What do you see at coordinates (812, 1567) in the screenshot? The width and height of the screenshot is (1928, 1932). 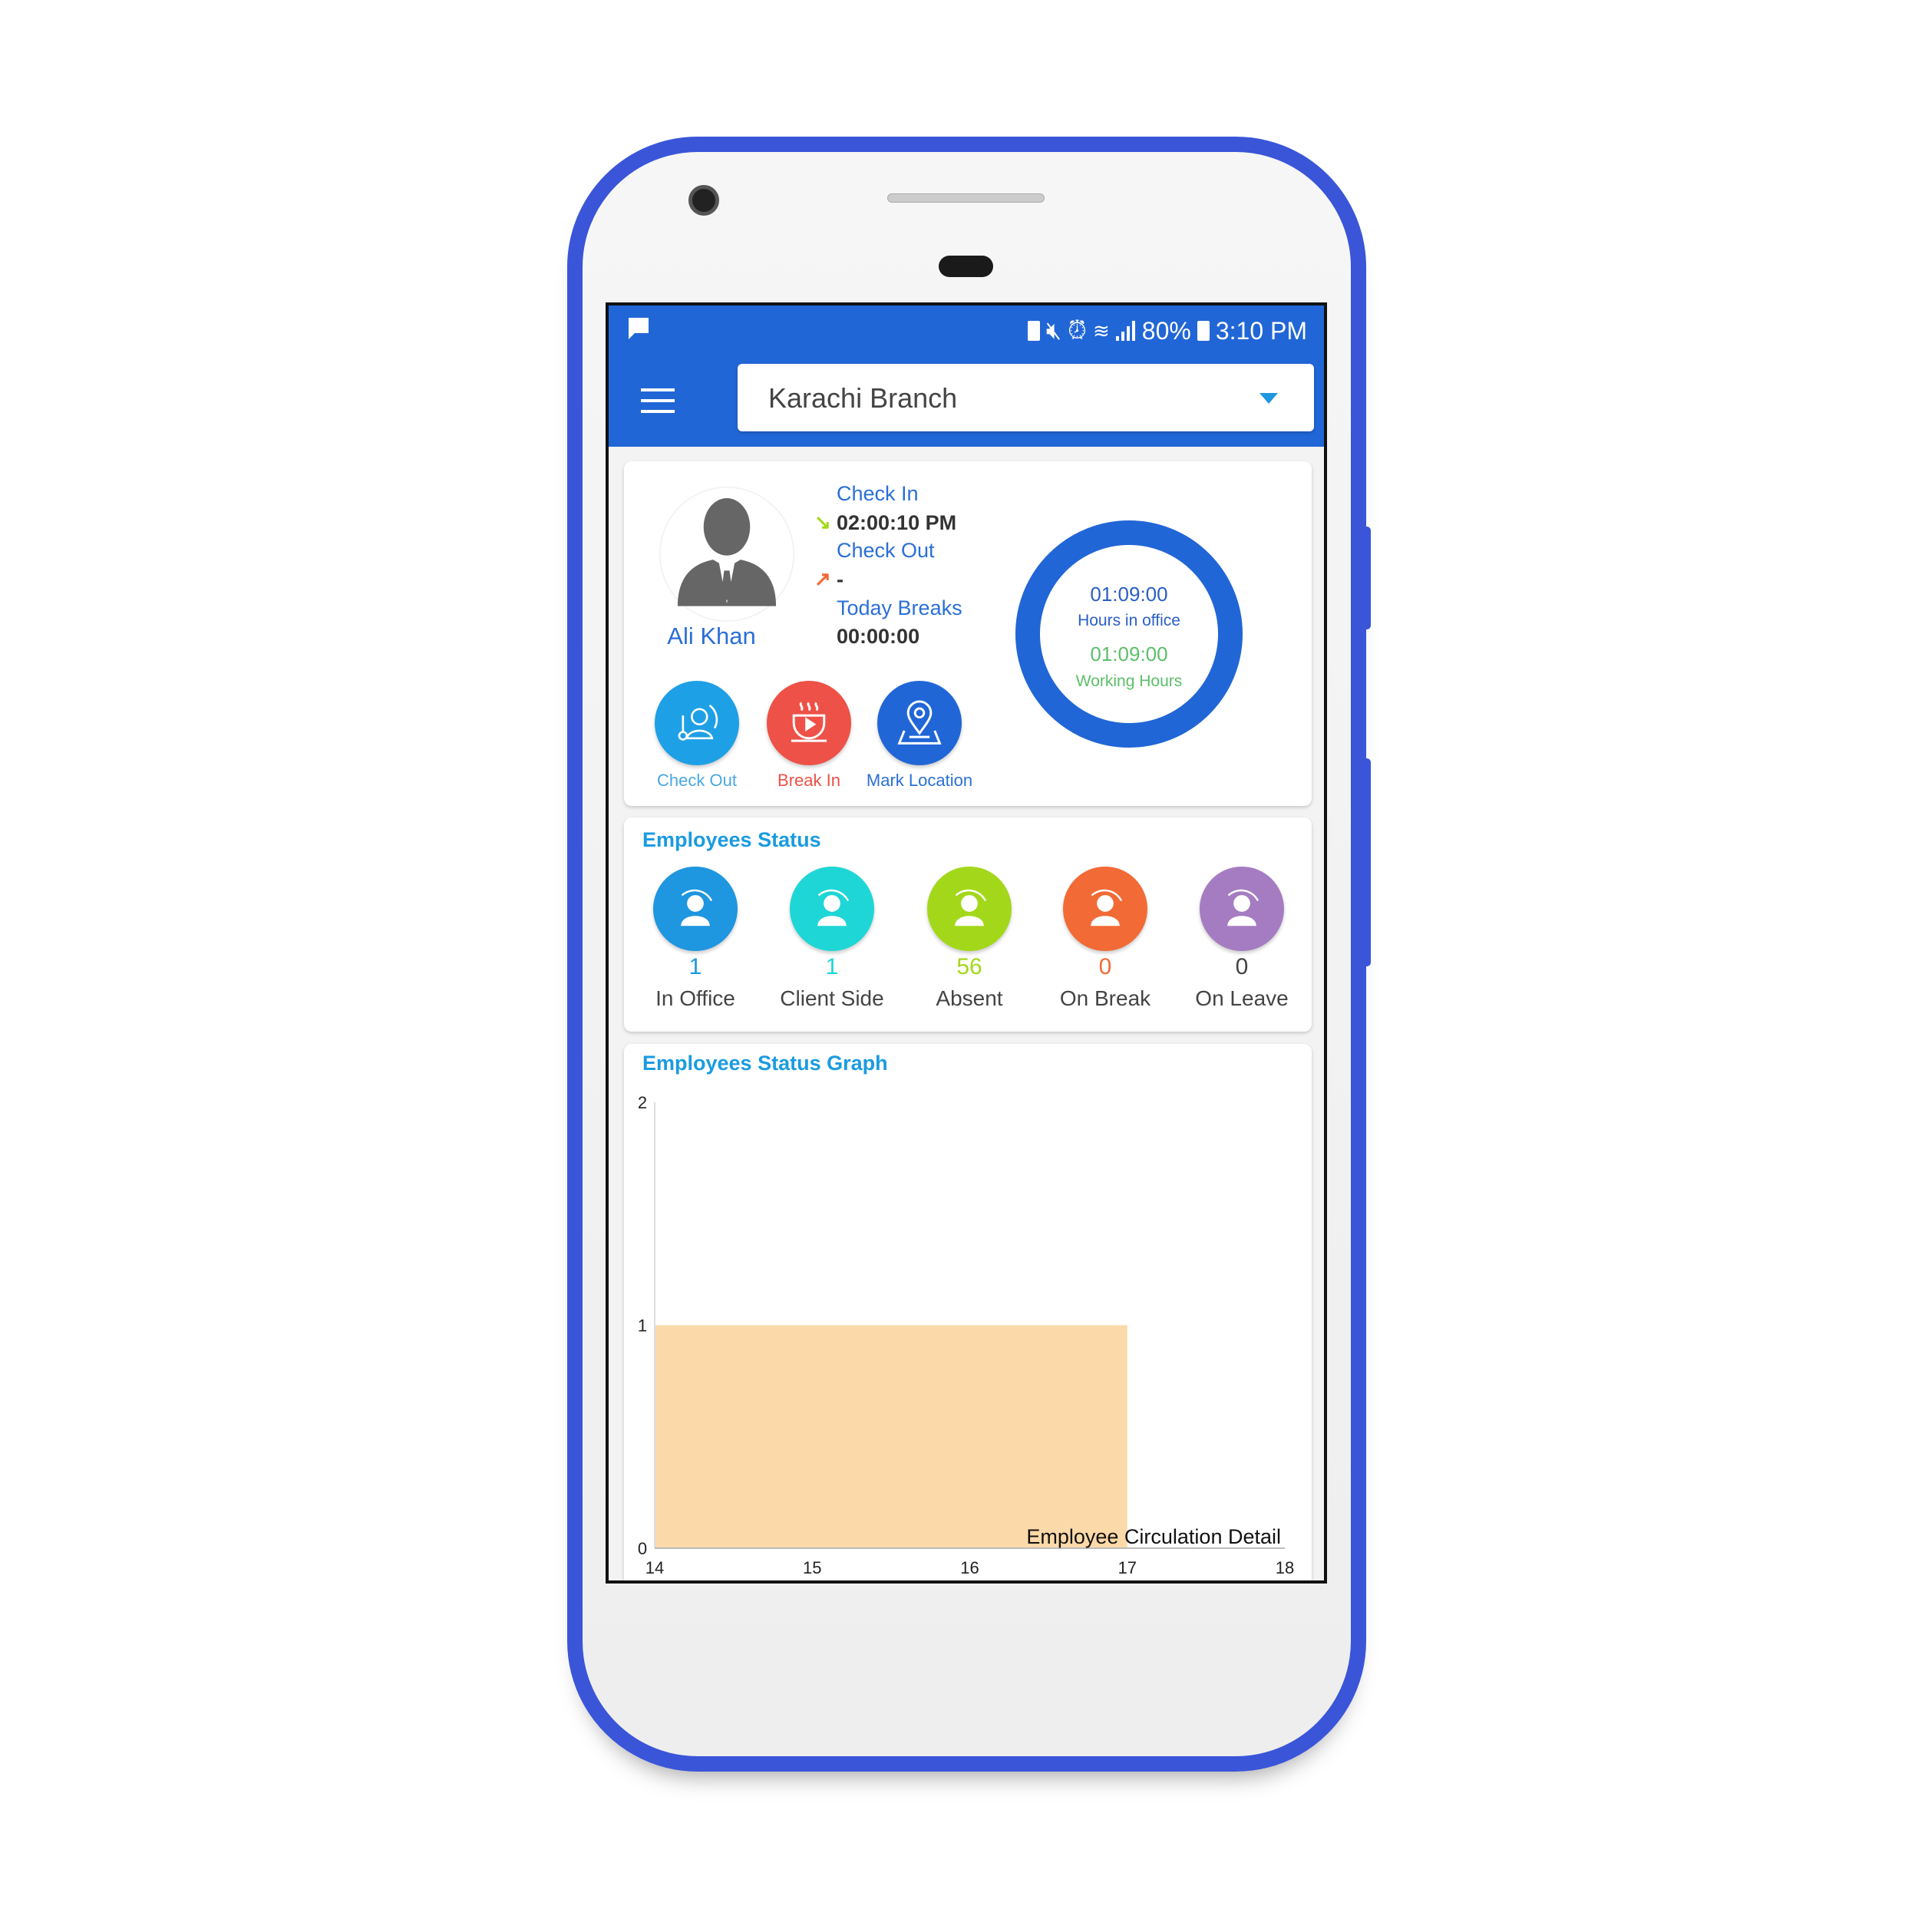 I see `x-tick-label: 15` at bounding box center [812, 1567].